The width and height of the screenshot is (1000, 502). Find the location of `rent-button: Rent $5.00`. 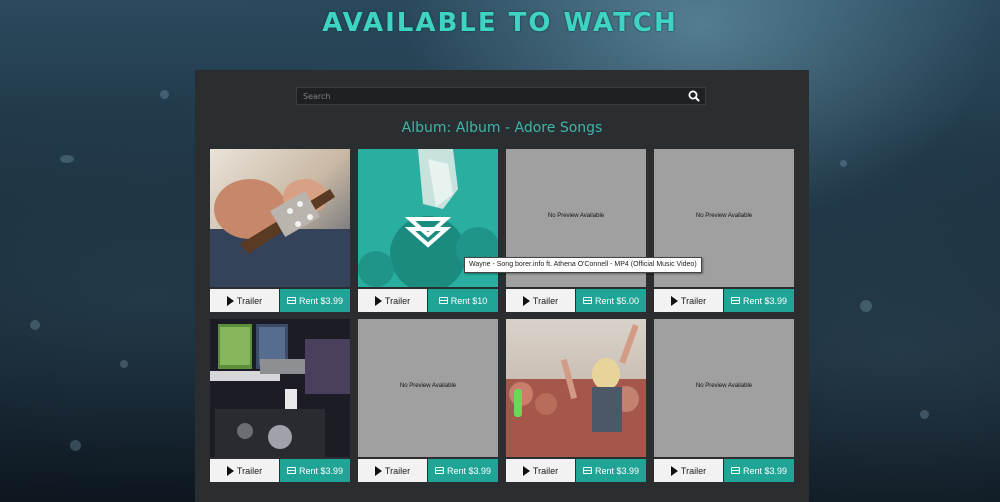

rent-button: Rent $5.00 is located at coordinates (611, 300).